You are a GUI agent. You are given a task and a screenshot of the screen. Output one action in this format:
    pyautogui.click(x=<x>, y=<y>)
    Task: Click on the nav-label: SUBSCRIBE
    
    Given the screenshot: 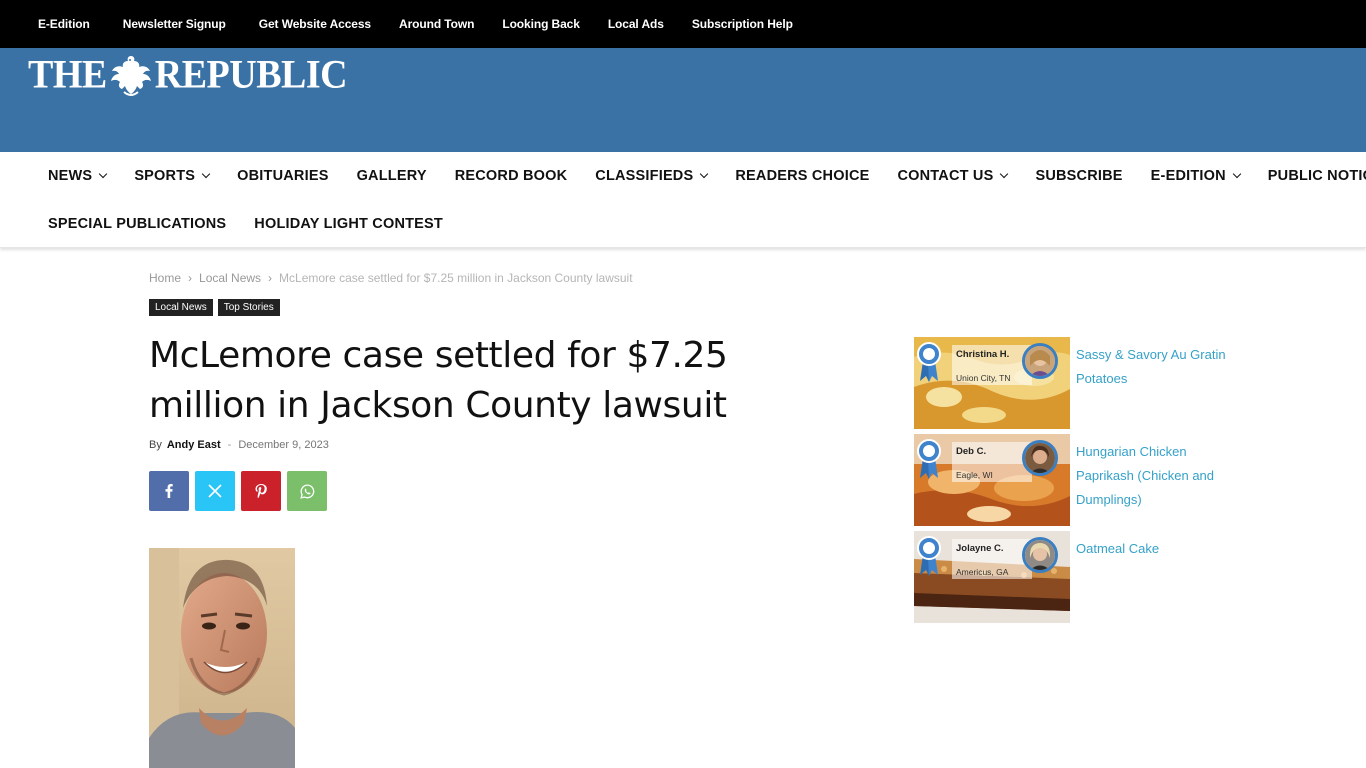 What is the action you would take?
    pyautogui.click(x=1079, y=176)
    